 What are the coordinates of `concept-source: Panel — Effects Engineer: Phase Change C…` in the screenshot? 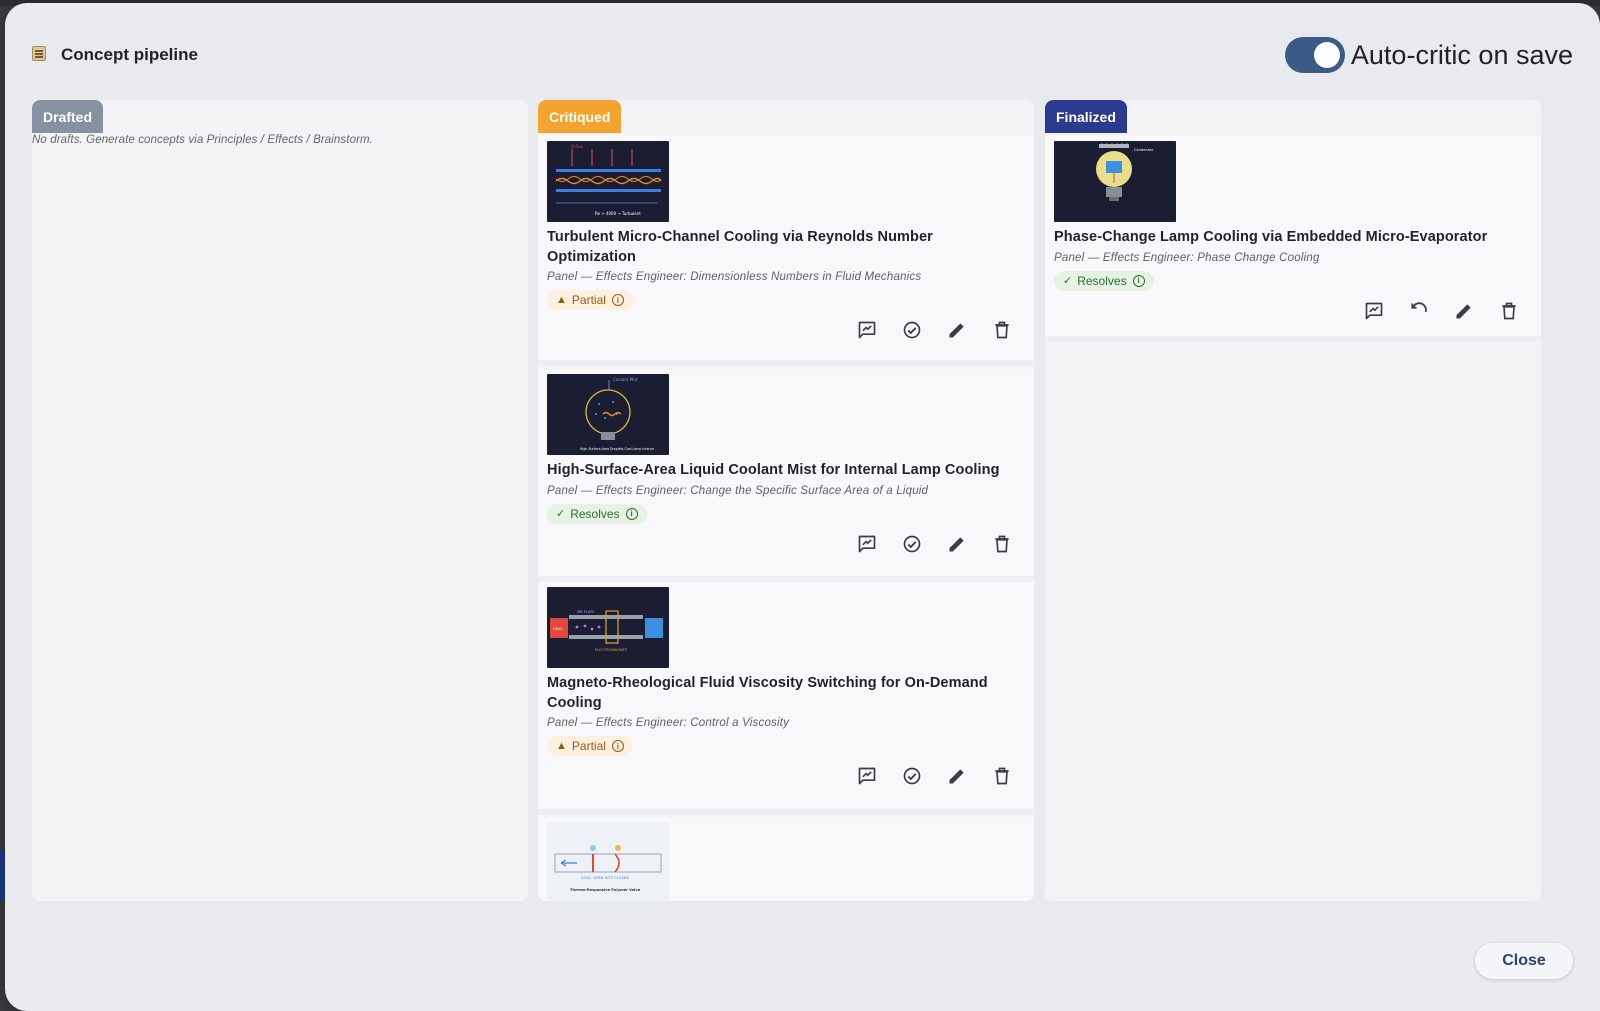 It's located at (1187, 257).